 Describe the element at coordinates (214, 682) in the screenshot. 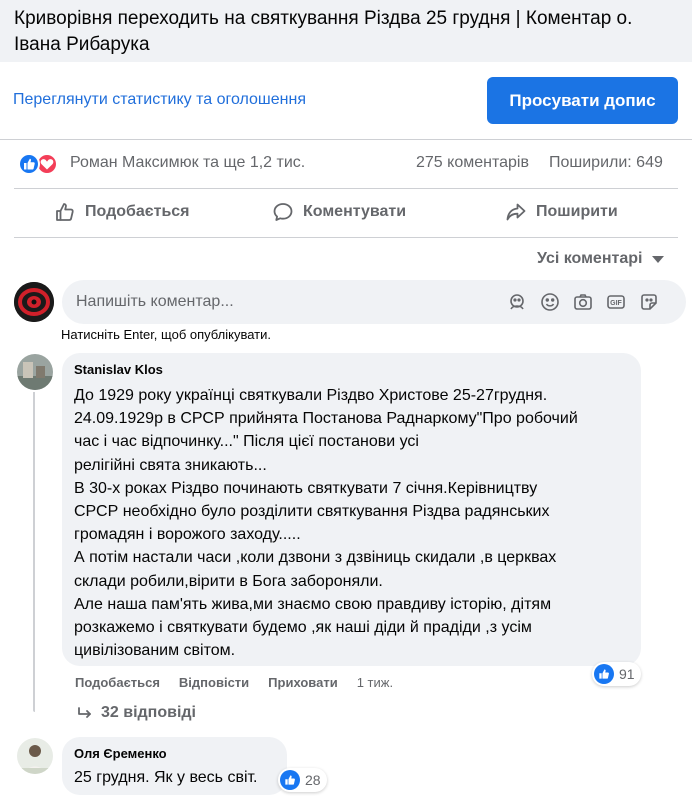

I see `comment-reply-link: Відповісти` at that location.